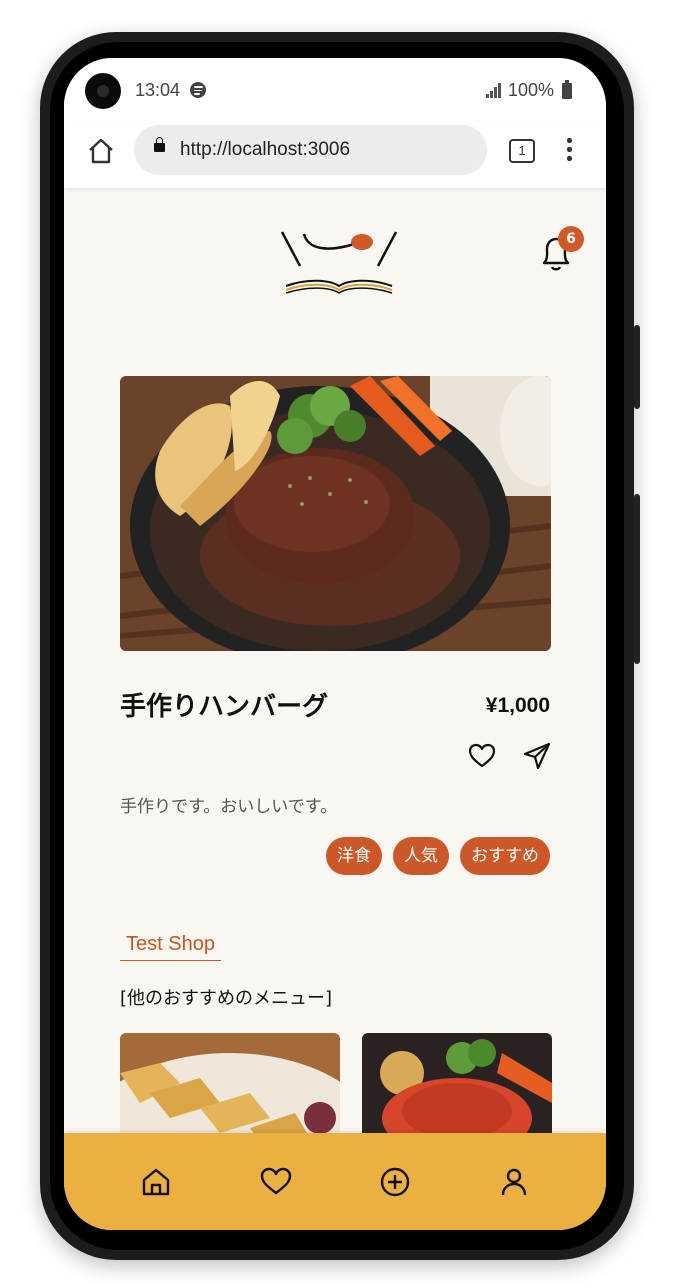 This screenshot has height=1288, width=674. I want to click on lock-icon, so click(159, 144).